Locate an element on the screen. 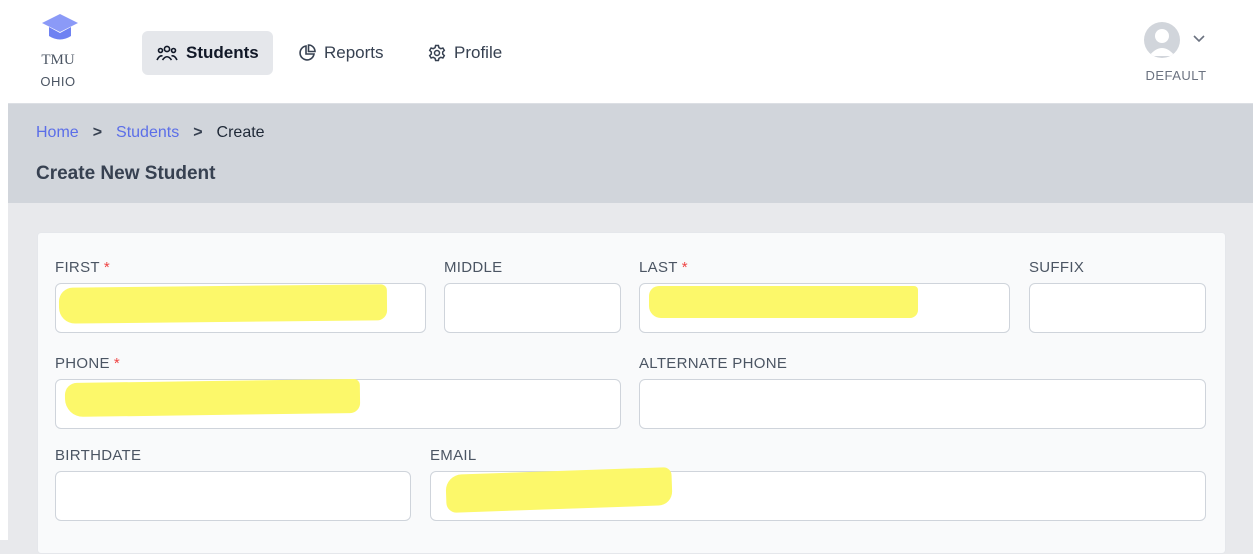  nav-reports: Reports is located at coordinates (341, 53).